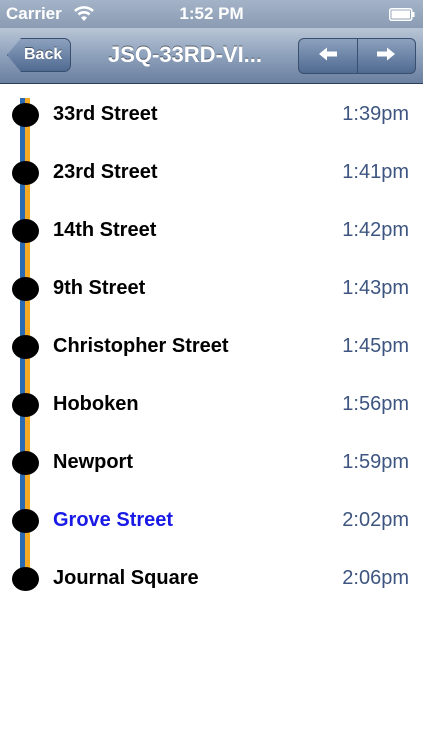  Describe the element at coordinates (211, 463) in the screenshot. I see `stop-row: Newport 1:59pm` at that location.